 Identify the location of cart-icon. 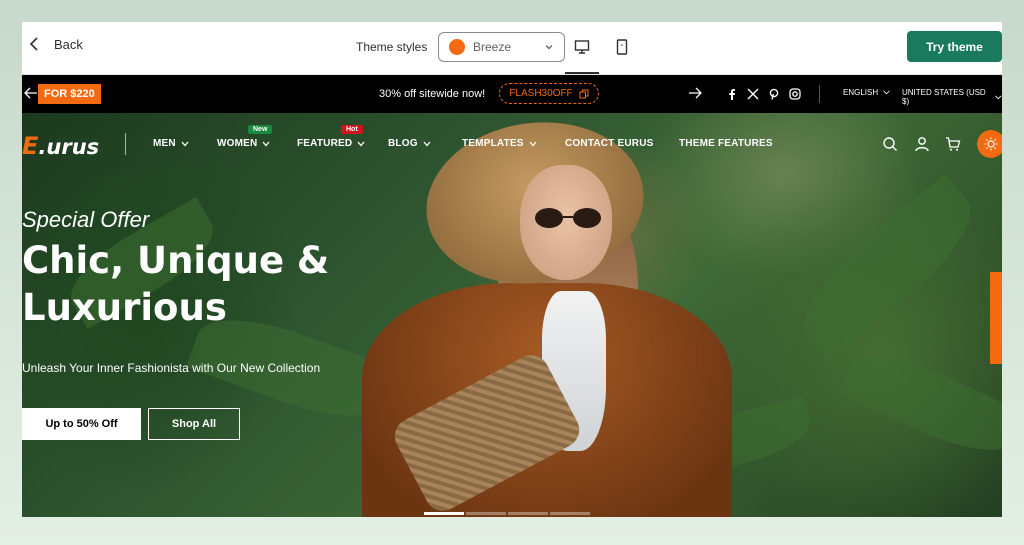
(954, 145).